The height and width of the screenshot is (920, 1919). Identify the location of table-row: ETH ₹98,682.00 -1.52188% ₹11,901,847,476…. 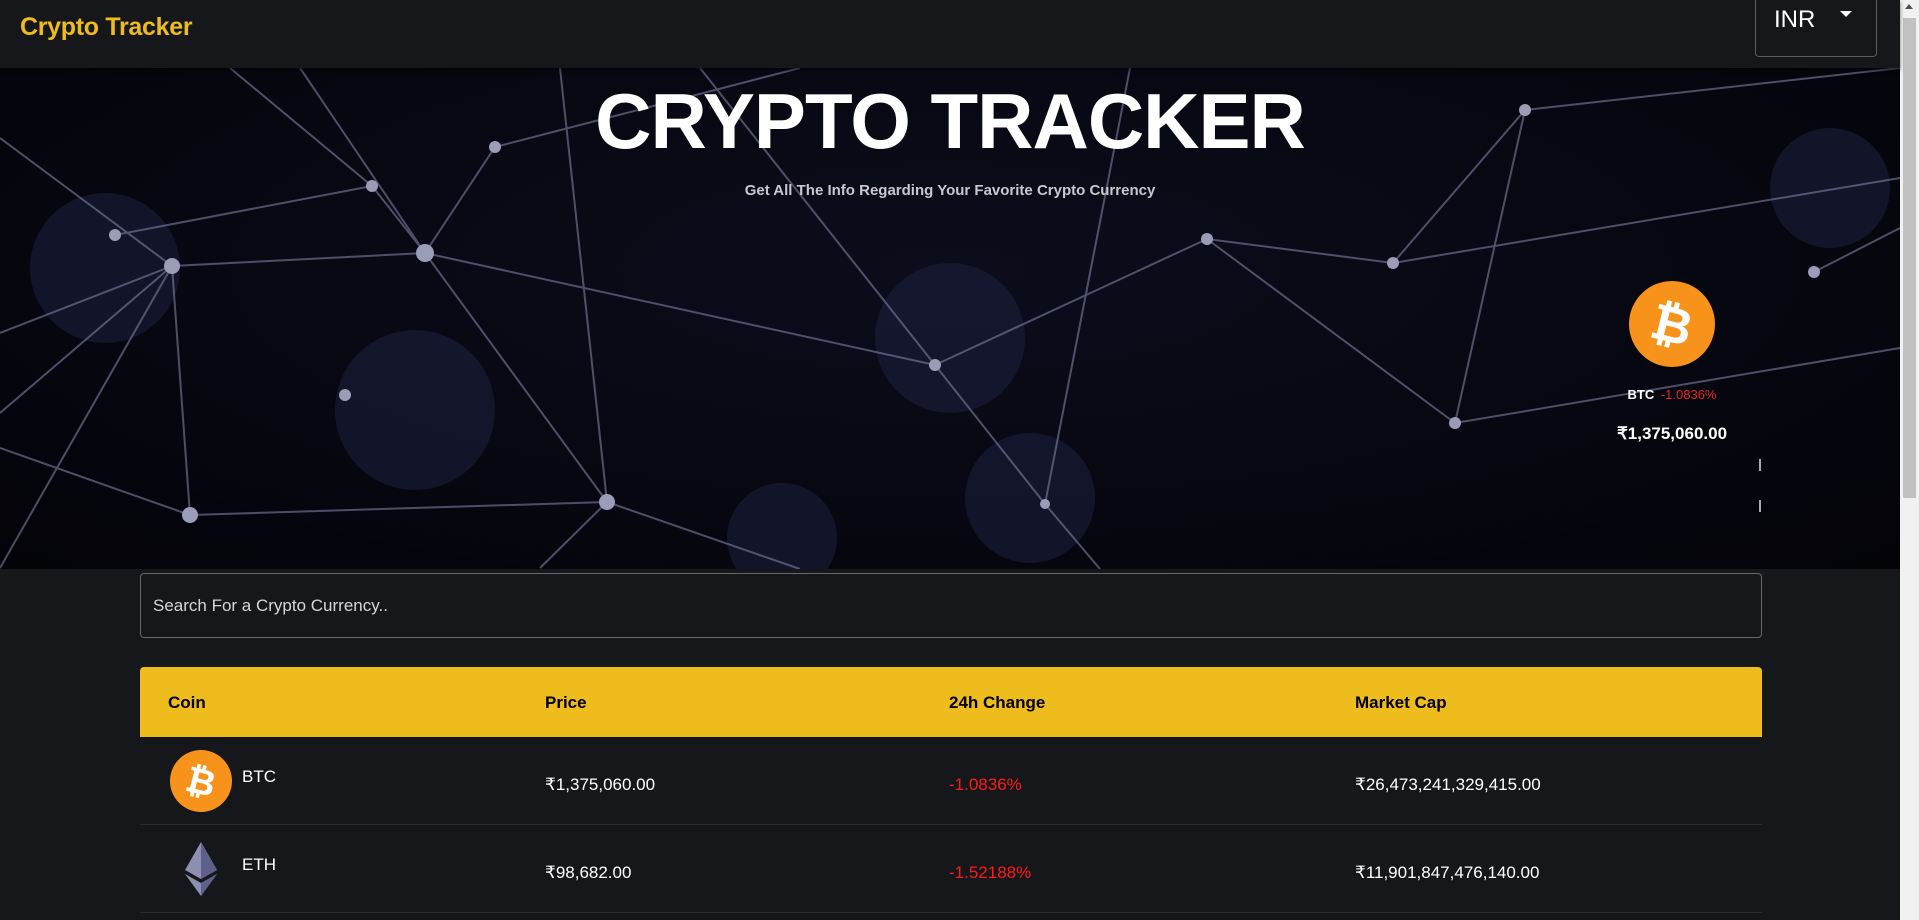
(951, 869).